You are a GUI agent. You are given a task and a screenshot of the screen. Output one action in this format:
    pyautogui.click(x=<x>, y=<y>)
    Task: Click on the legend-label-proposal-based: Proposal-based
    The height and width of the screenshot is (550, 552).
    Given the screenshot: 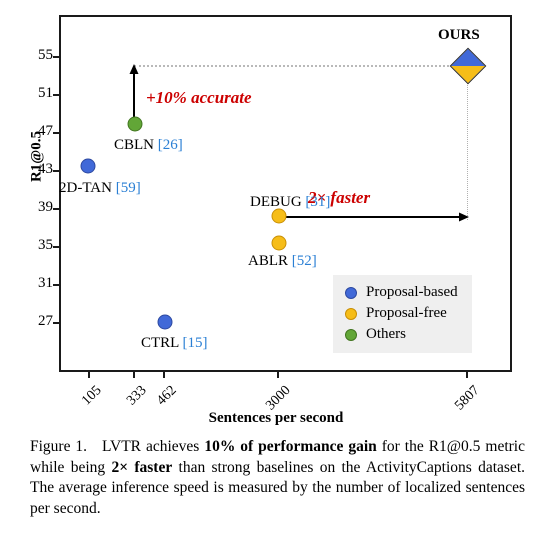 What is the action you would take?
    pyautogui.click(x=412, y=292)
    